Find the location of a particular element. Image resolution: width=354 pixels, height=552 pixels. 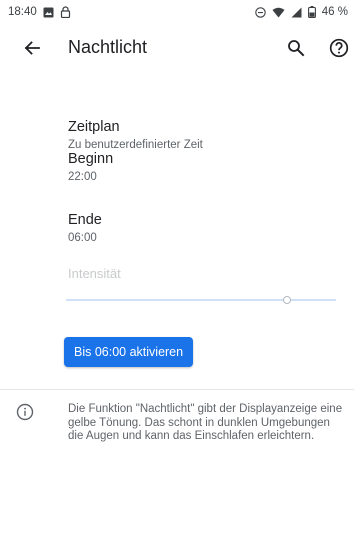

search-button is located at coordinates (296, 48).